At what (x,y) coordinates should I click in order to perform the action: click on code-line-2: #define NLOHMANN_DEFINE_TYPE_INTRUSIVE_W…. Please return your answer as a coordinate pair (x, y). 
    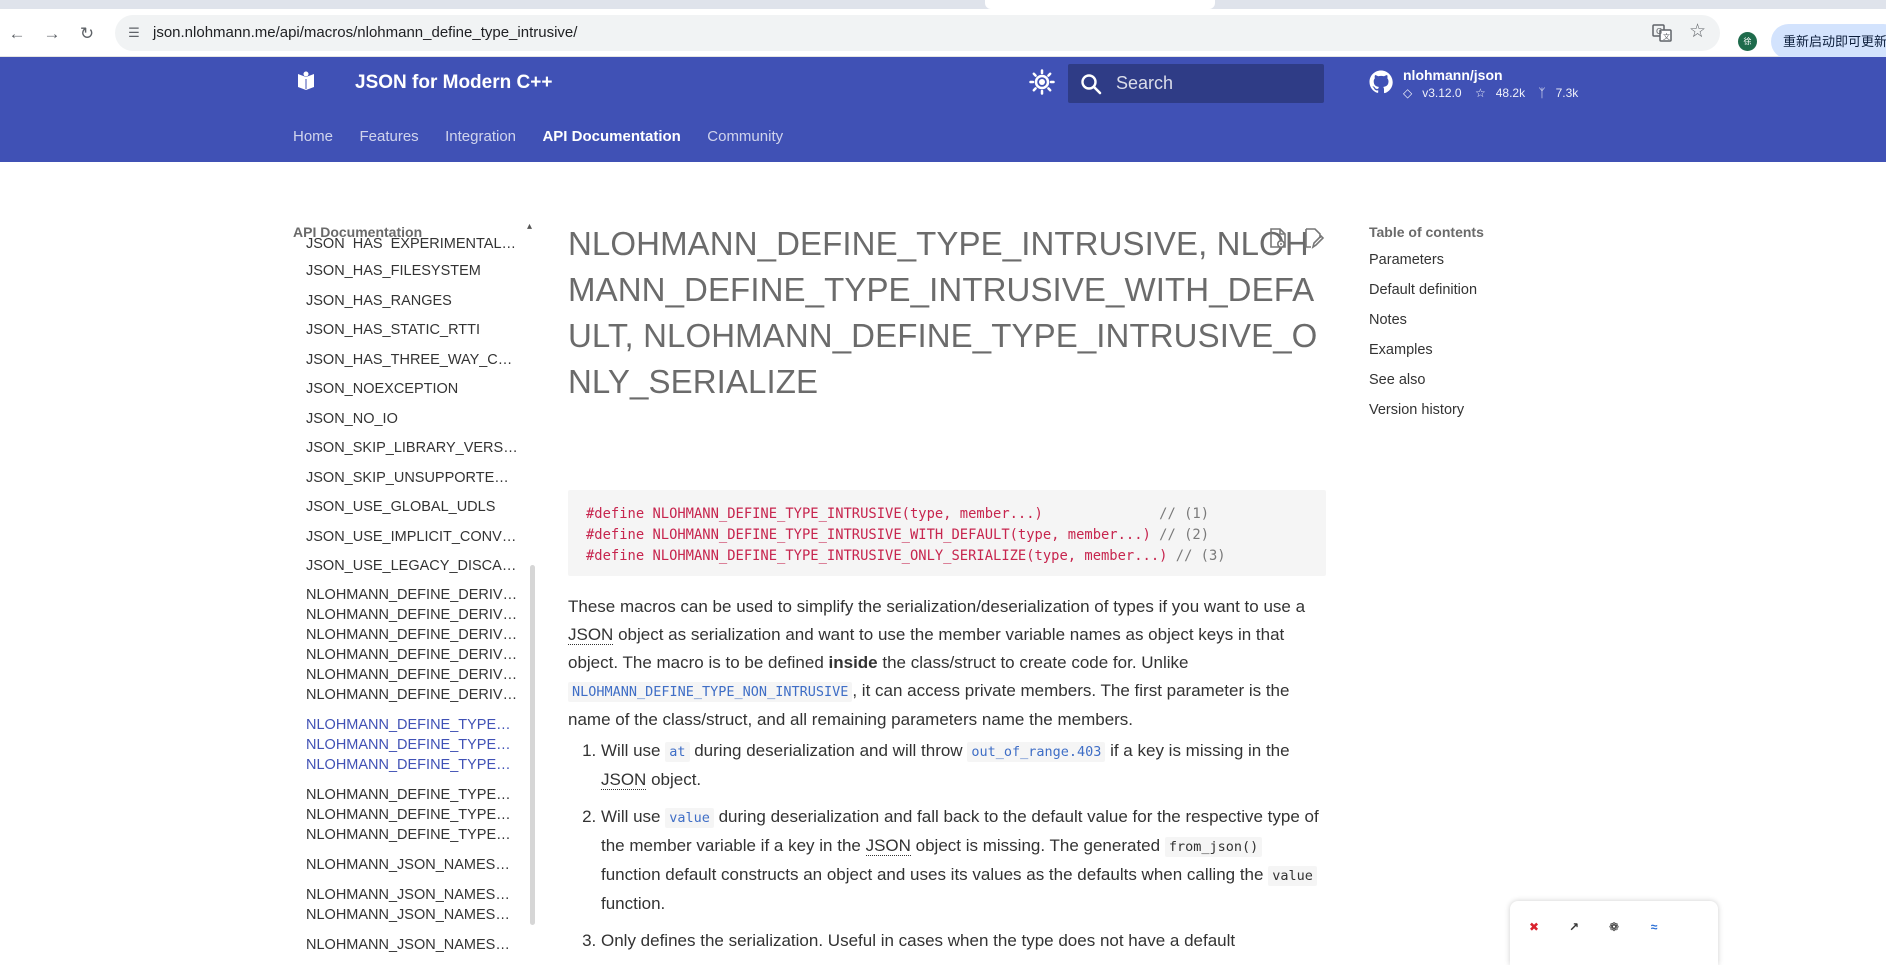
    Looking at the image, I should click on (897, 535).